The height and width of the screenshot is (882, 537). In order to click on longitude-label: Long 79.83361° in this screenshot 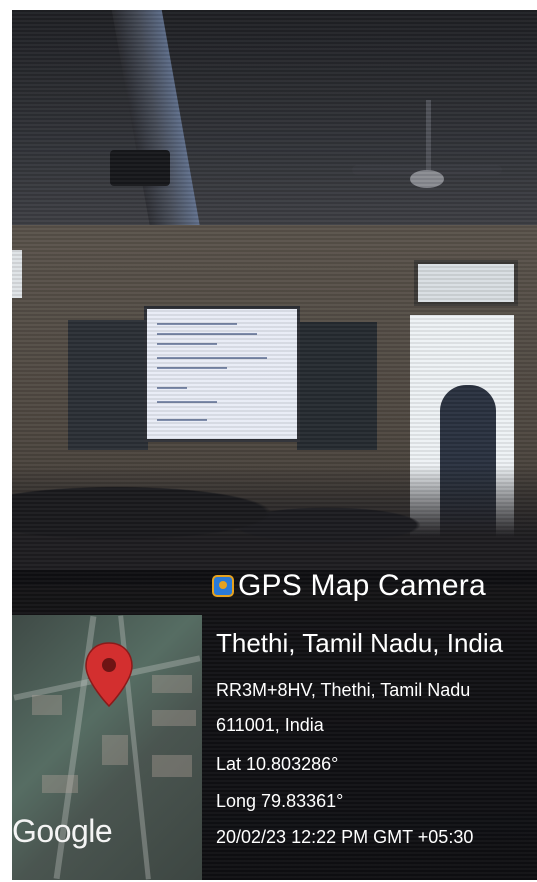, I will do `click(280, 801)`.